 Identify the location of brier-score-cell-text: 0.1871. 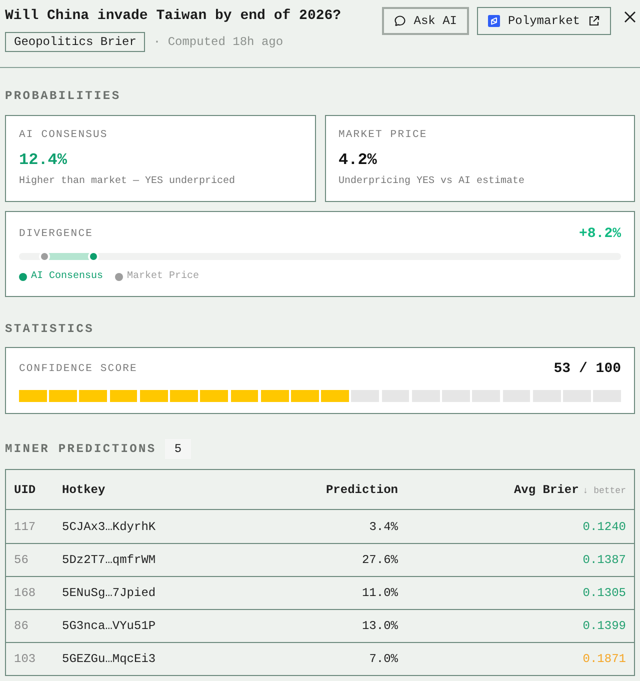
(604, 659).